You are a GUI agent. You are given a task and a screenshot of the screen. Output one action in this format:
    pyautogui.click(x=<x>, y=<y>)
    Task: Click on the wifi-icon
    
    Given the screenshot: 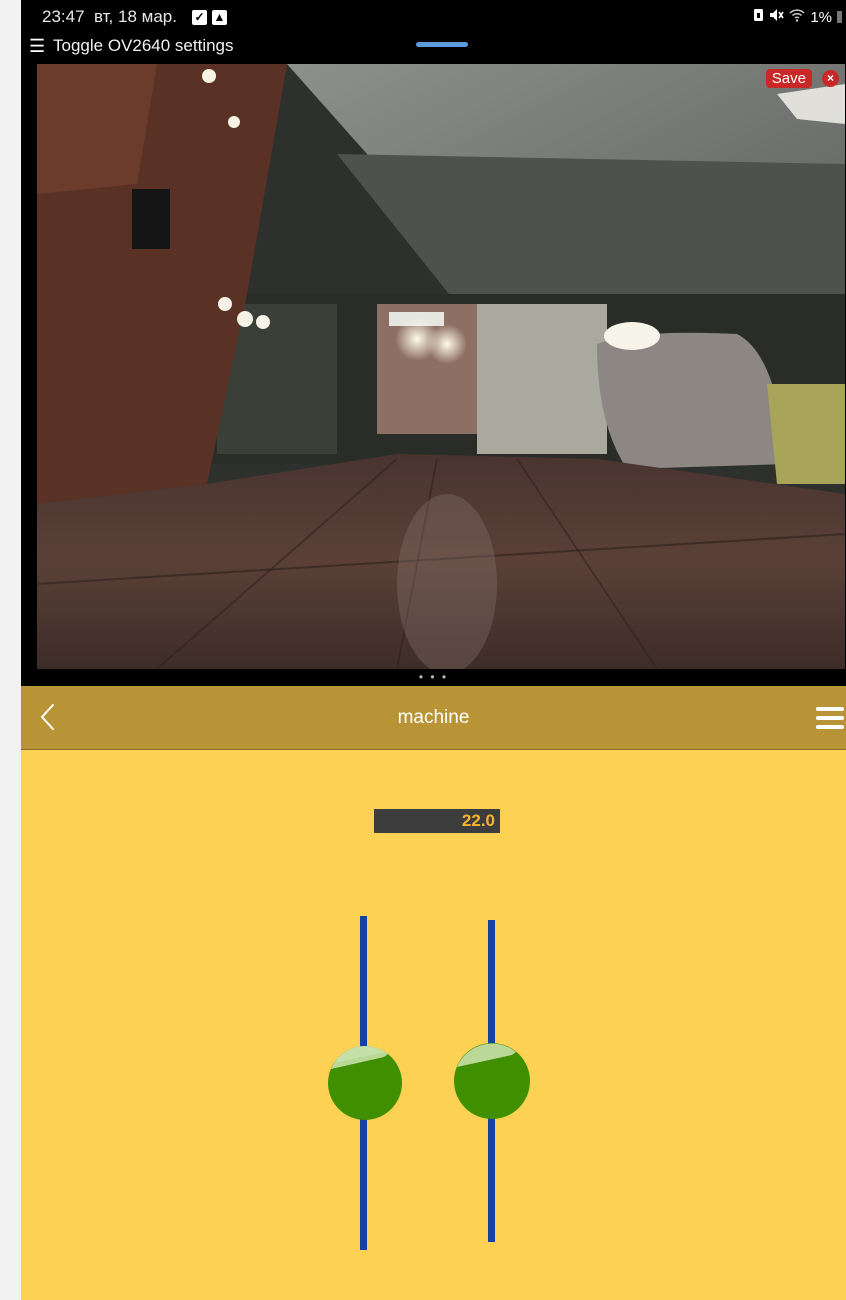 What is the action you would take?
    pyautogui.click(x=797, y=17)
    